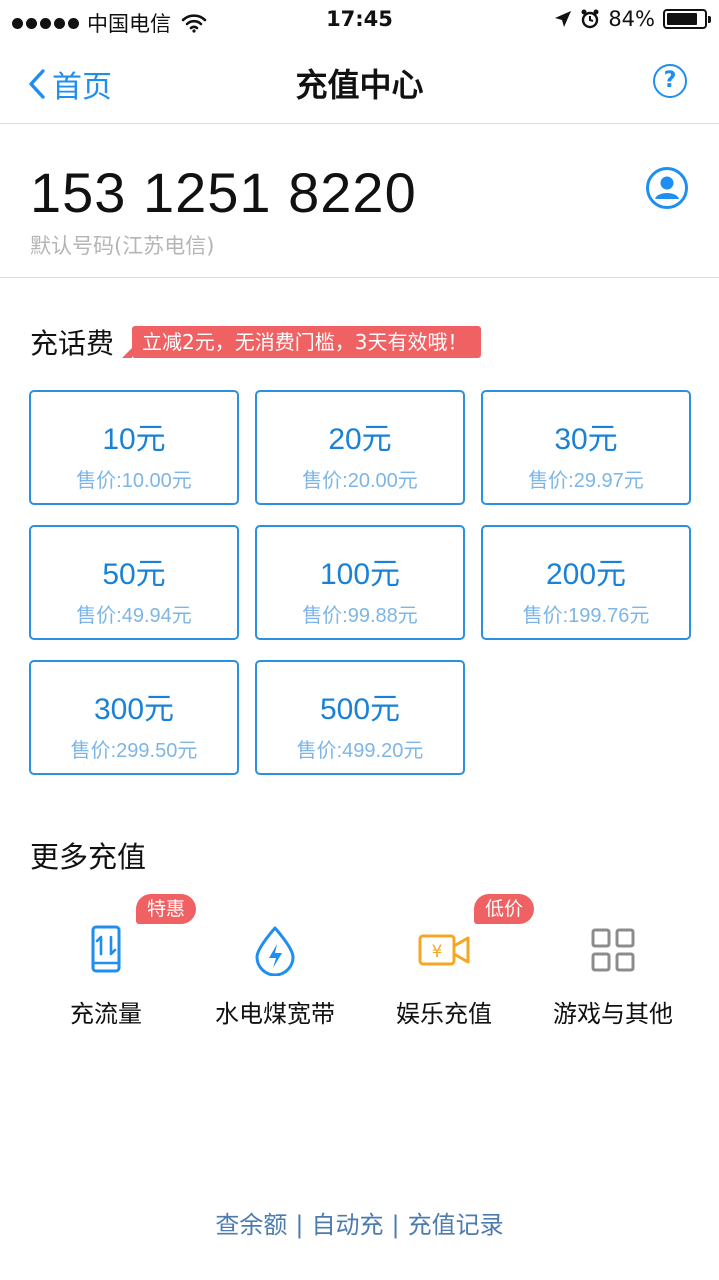 This screenshot has height=1280, width=719. I want to click on option-price: 售价:199.76元, so click(586, 616).